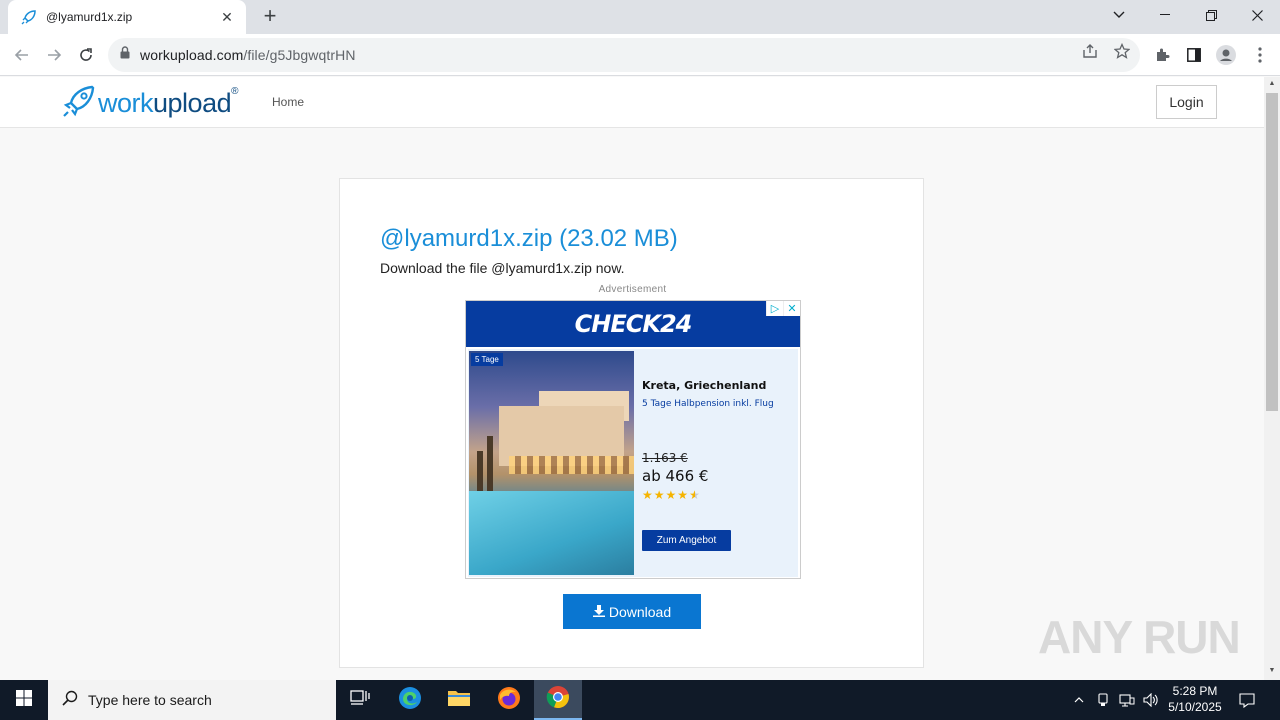  I want to click on ad-photo-tag: 5 Tage, so click(487, 359).